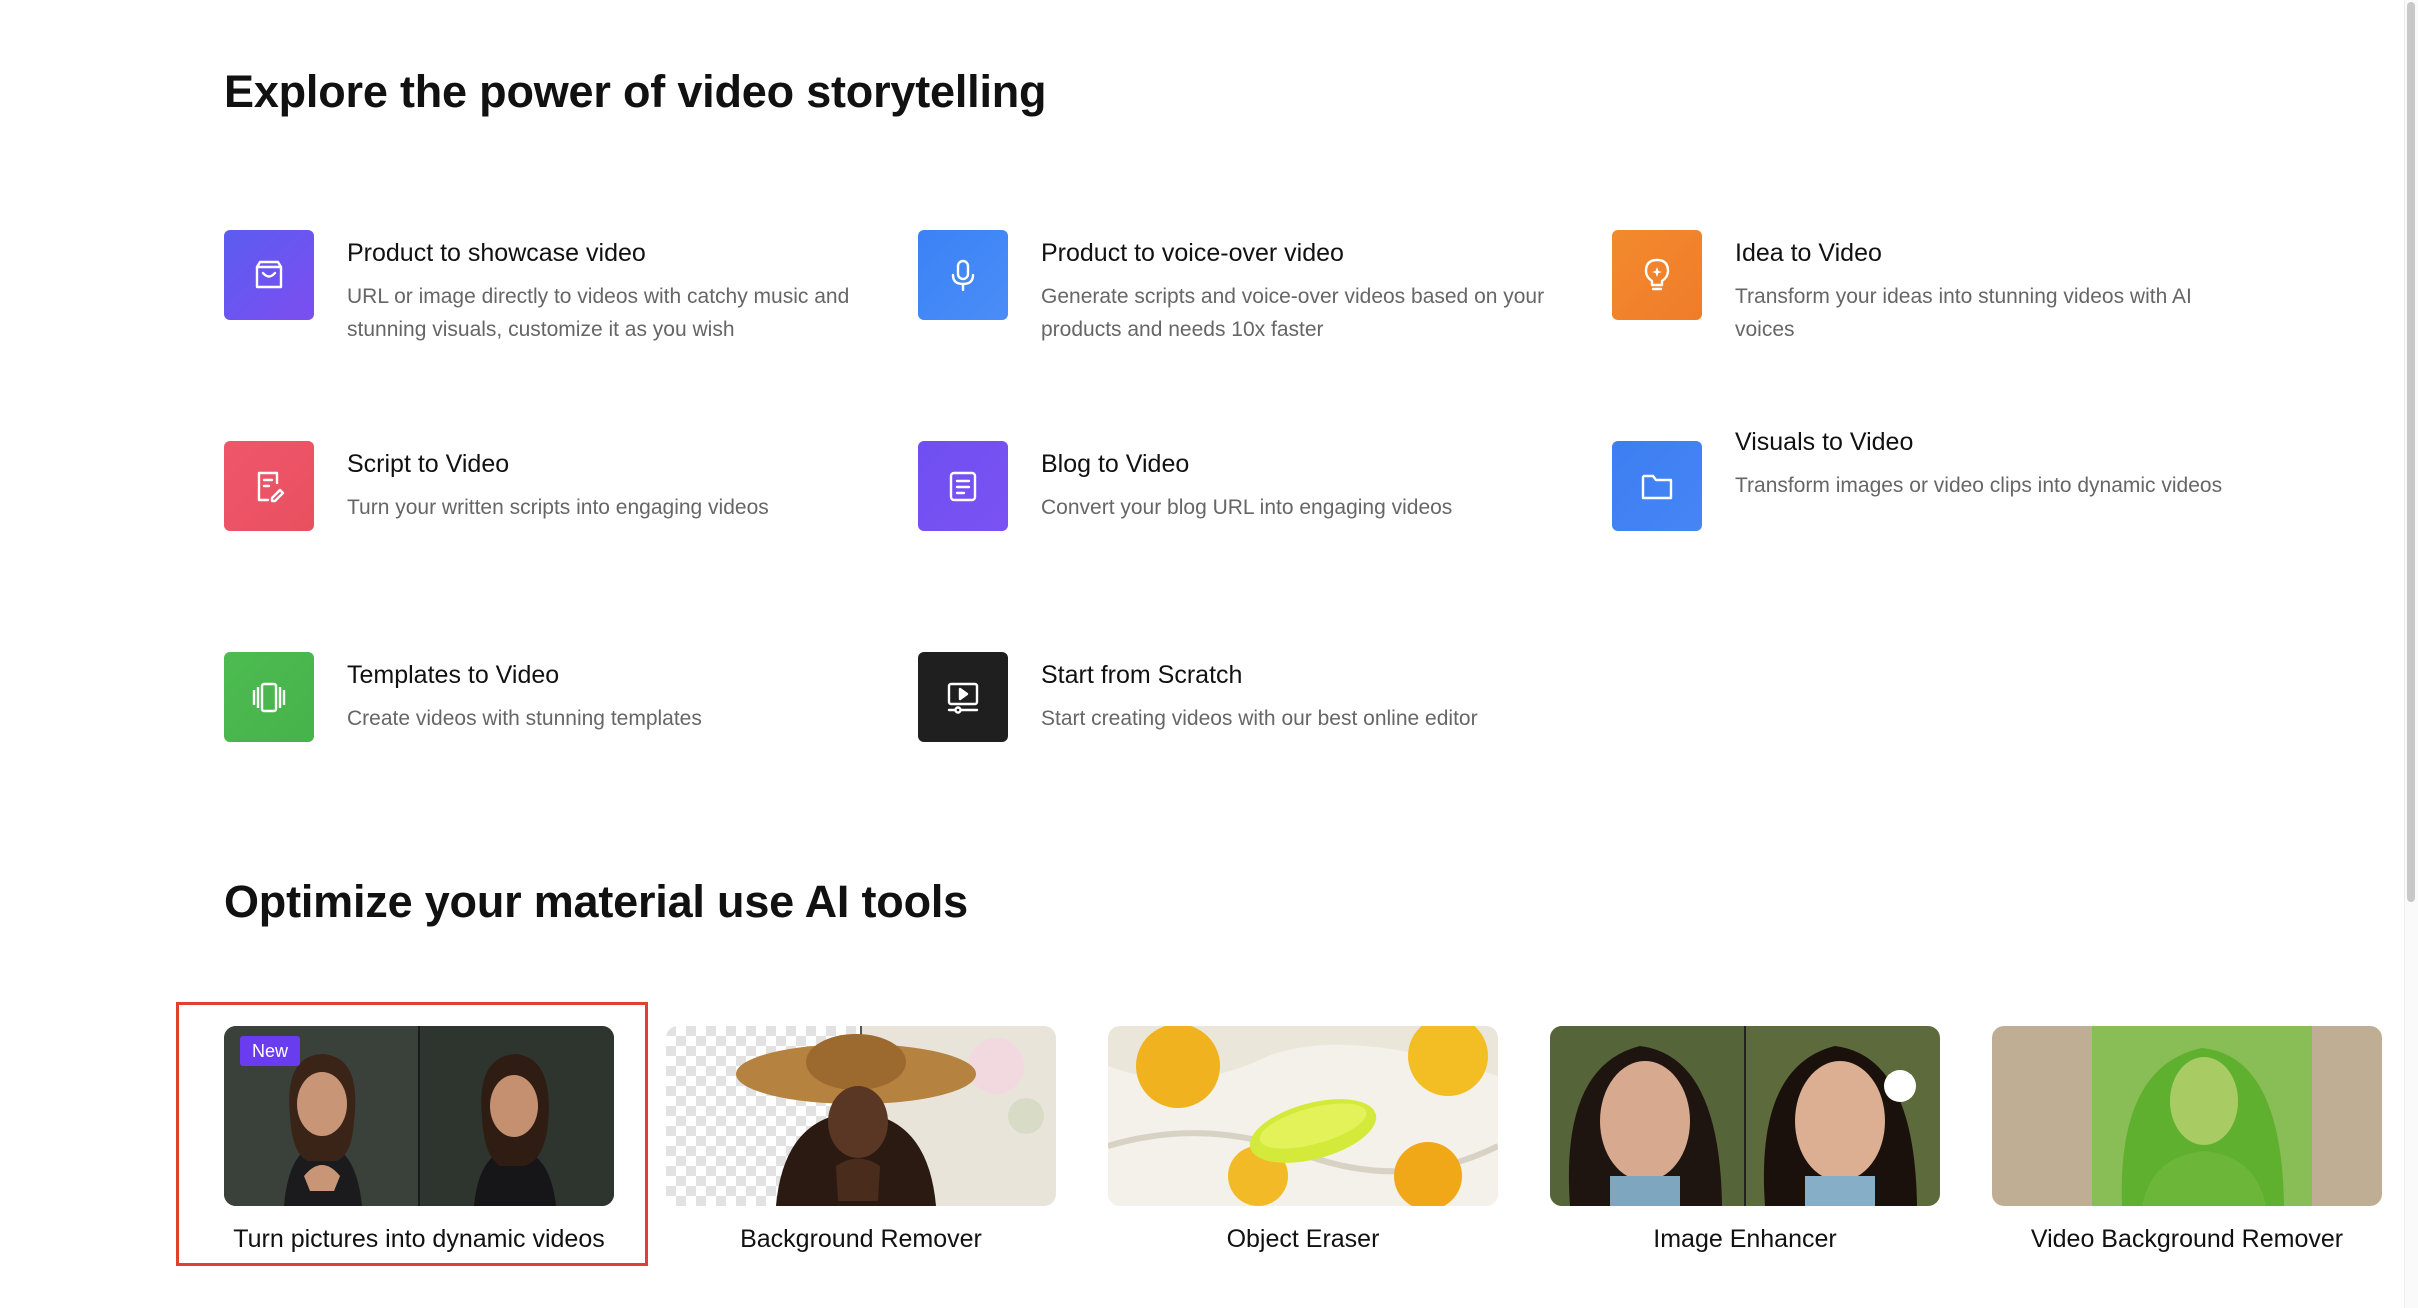 The width and height of the screenshot is (2418, 1308). I want to click on tool-label: Image Enhancer, so click(1745, 1239).